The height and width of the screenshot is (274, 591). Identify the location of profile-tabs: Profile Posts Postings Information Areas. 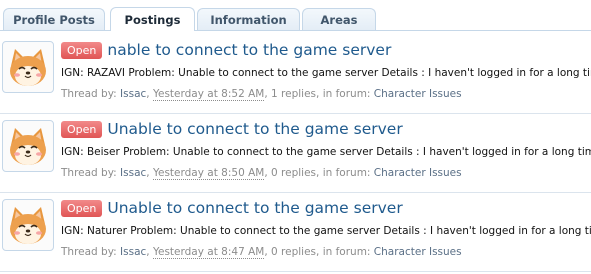
(295, 15).